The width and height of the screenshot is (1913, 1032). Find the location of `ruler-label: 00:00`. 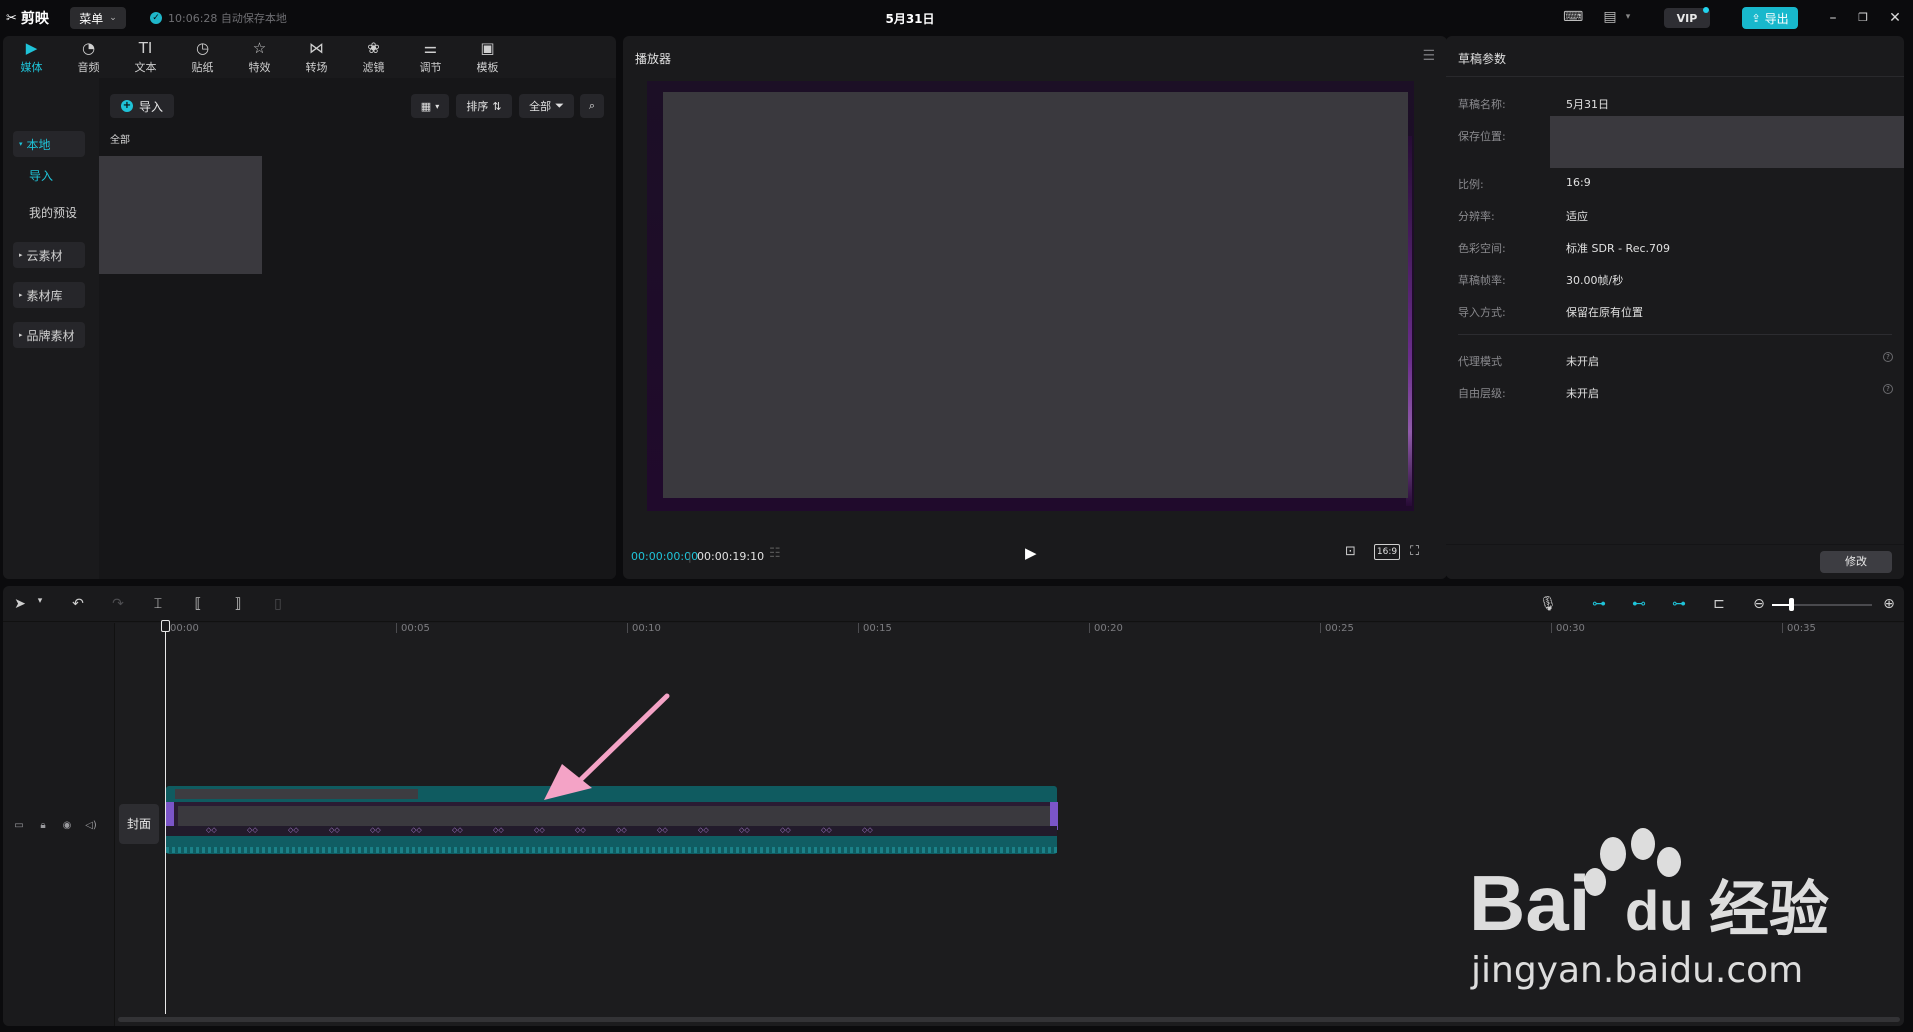

ruler-label: 00:00 is located at coordinates (184, 628).